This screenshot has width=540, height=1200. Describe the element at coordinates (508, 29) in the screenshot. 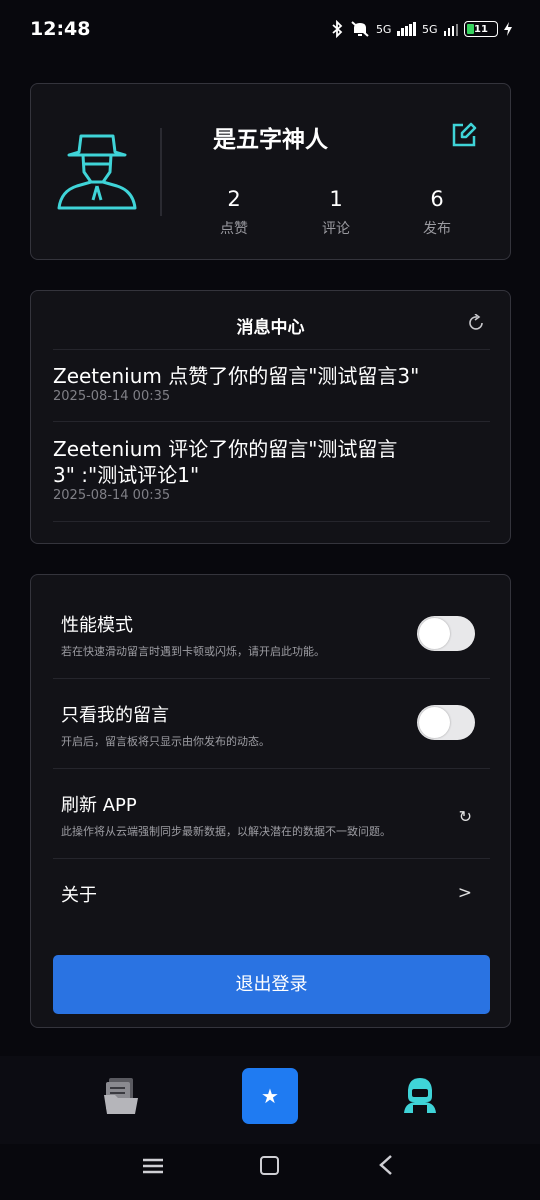

I see `charging-icon` at that location.